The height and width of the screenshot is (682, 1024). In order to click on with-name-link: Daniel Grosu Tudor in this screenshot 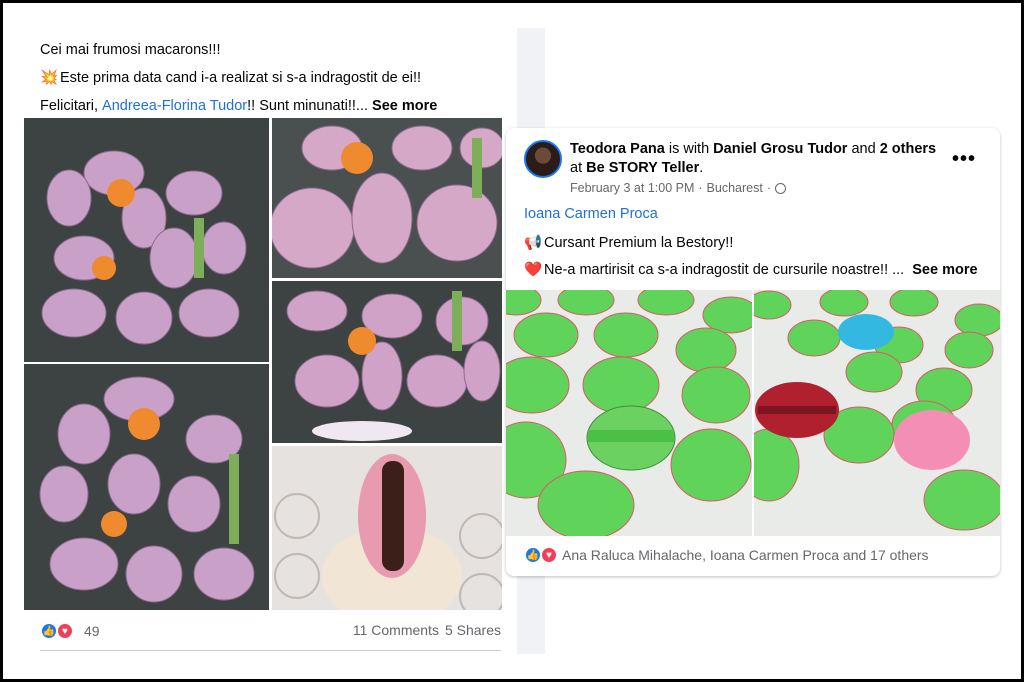, I will do `click(780, 149)`.